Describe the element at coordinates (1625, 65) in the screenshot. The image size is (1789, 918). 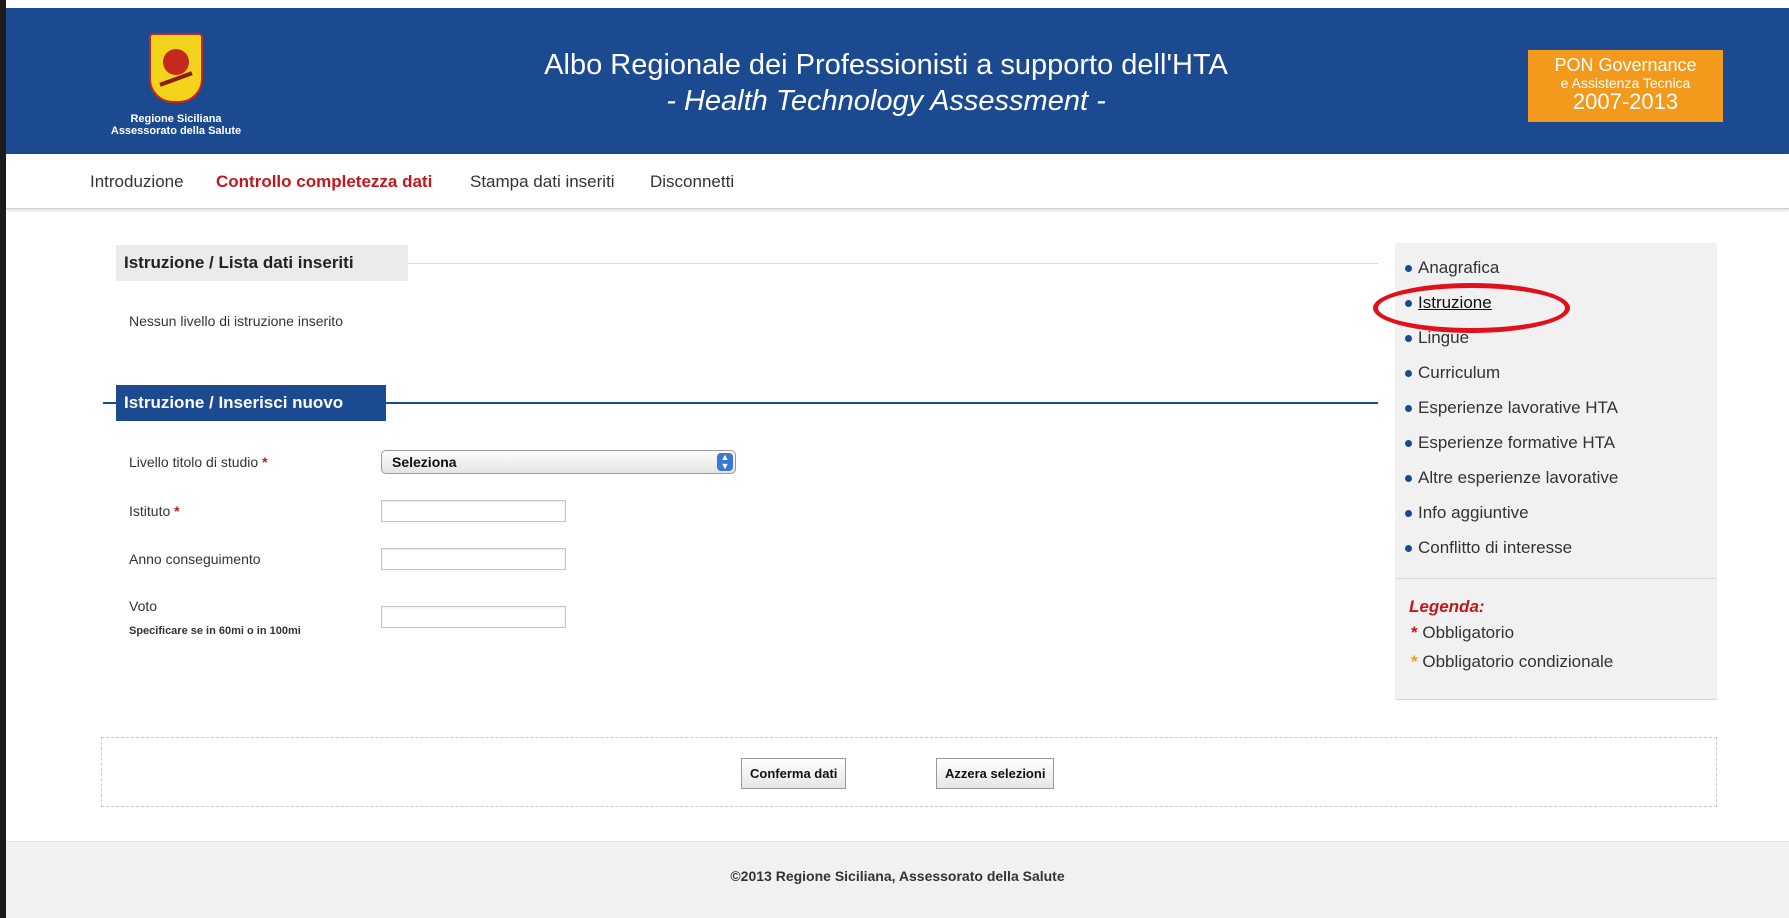
I see `badge-line1: PON Governance` at that location.